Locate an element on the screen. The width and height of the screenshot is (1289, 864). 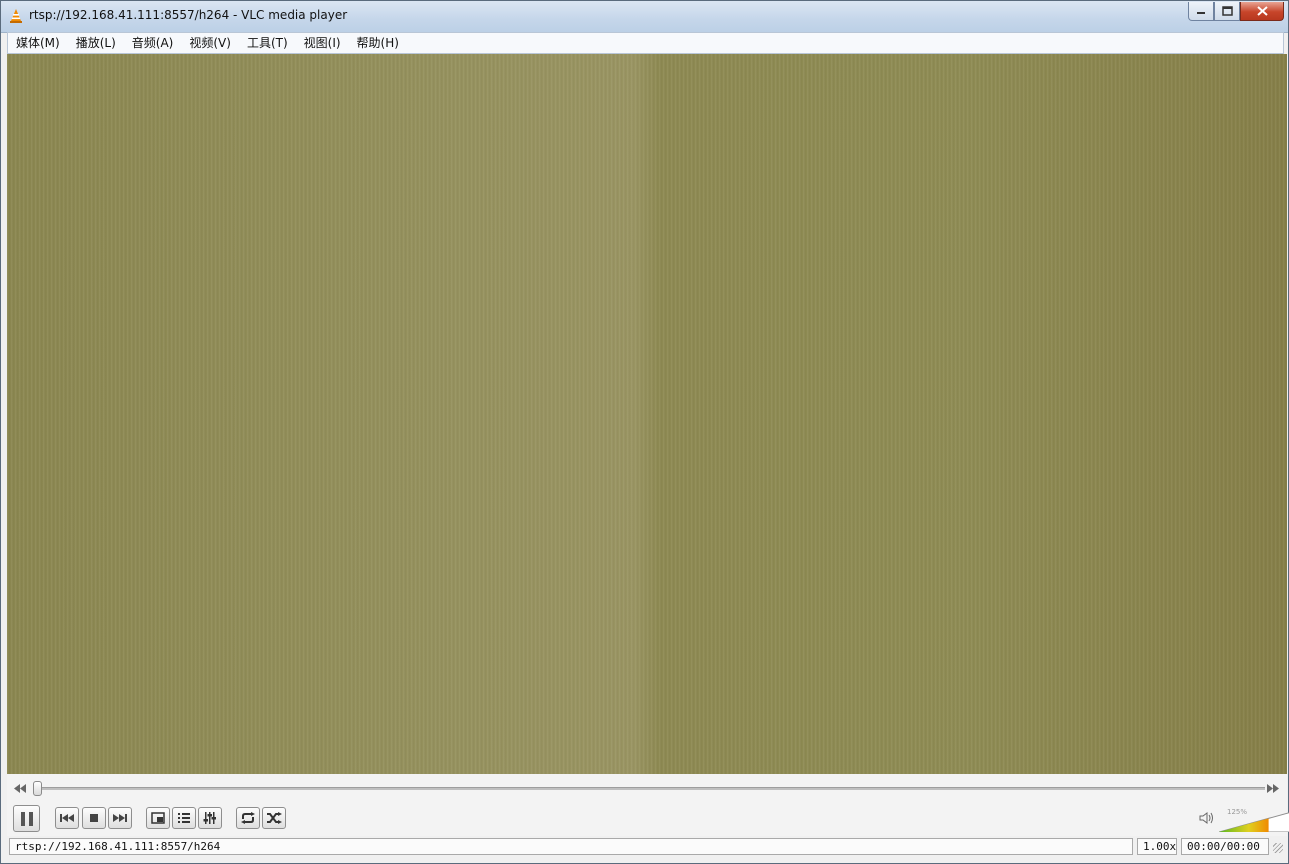
loop-icon is located at coordinates (248, 818).